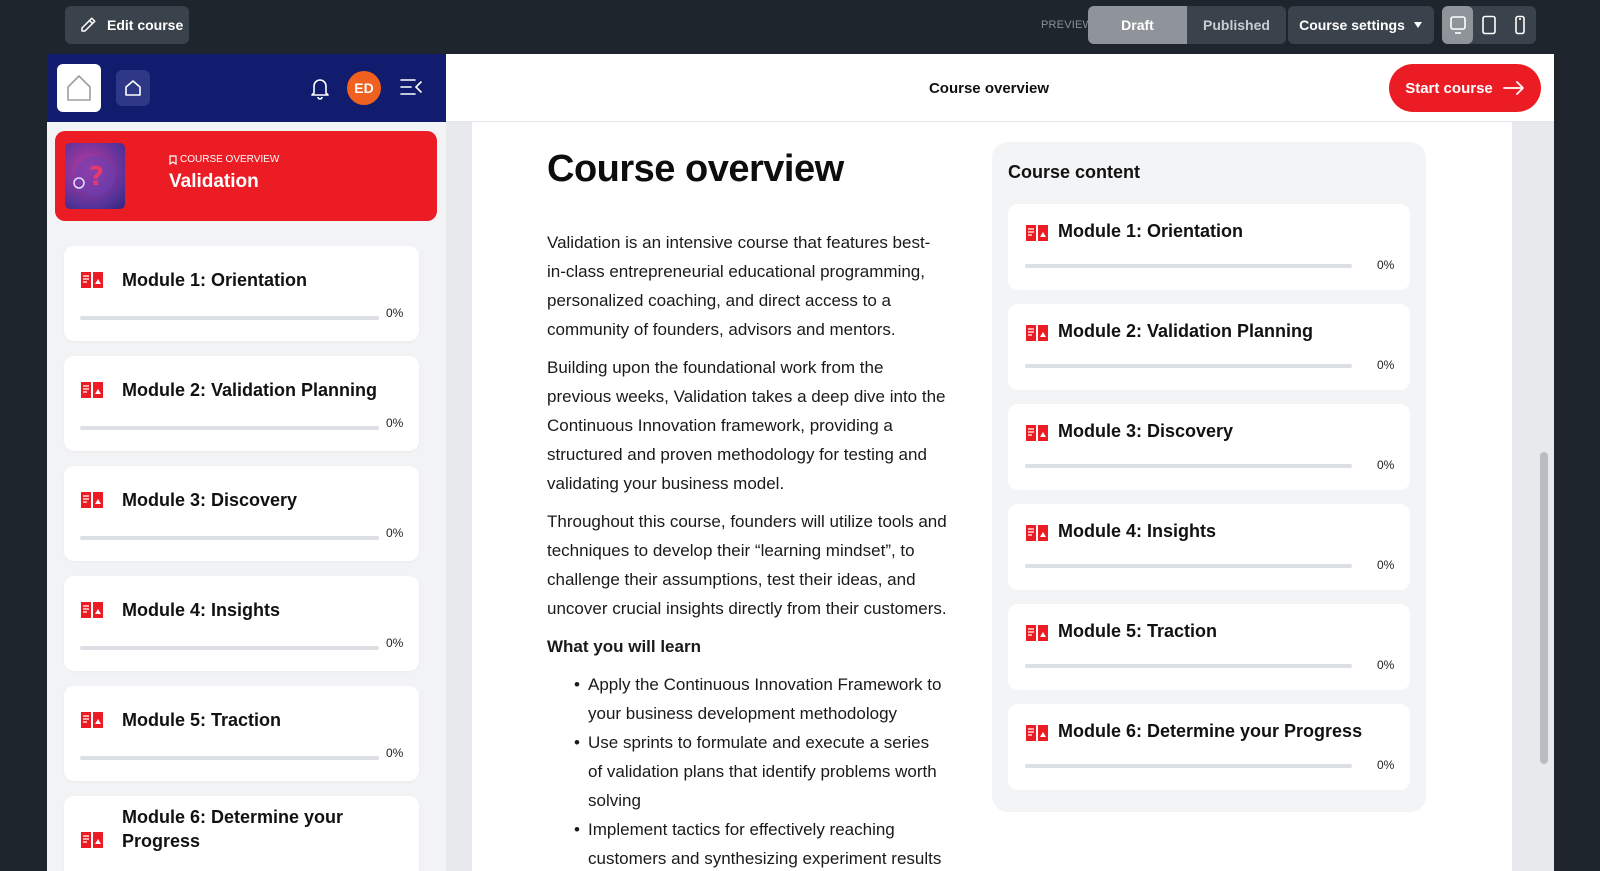 The width and height of the screenshot is (1600, 871). What do you see at coordinates (1236, 25) in the screenshot?
I see `published-toggle: Published` at bounding box center [1236, 25].